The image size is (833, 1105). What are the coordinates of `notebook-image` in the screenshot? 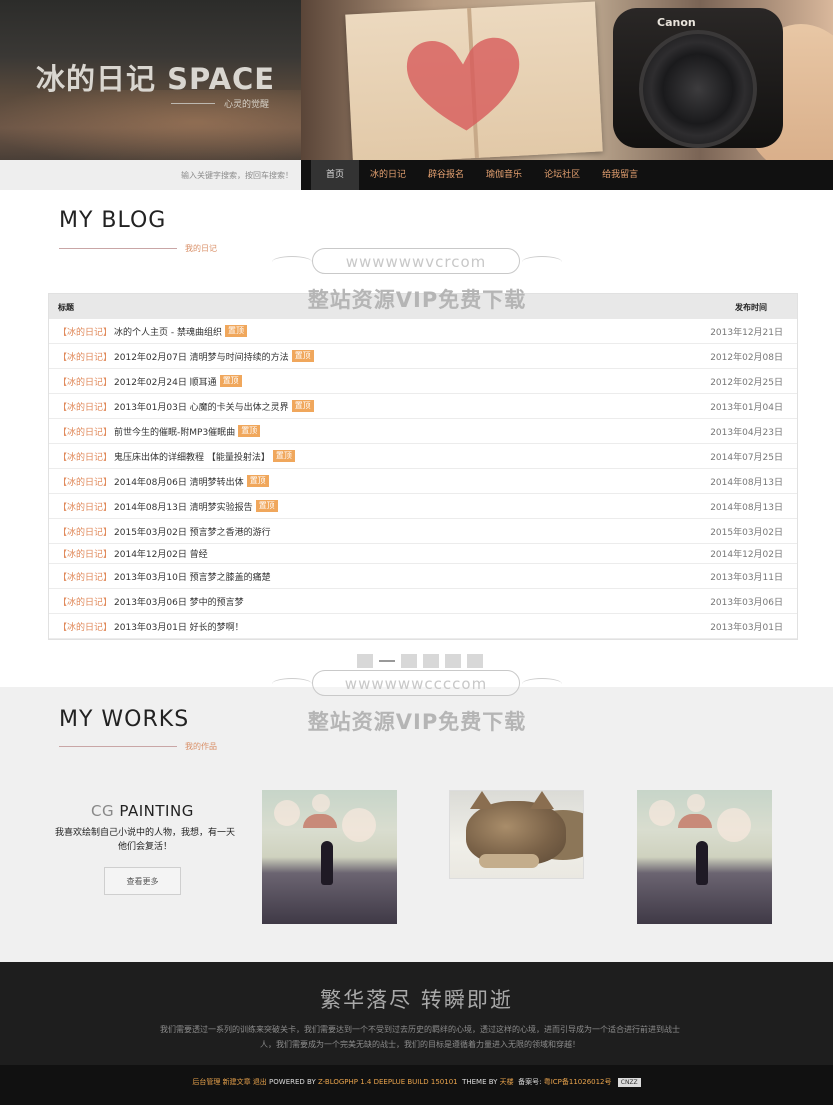 It's located at (474, 80).